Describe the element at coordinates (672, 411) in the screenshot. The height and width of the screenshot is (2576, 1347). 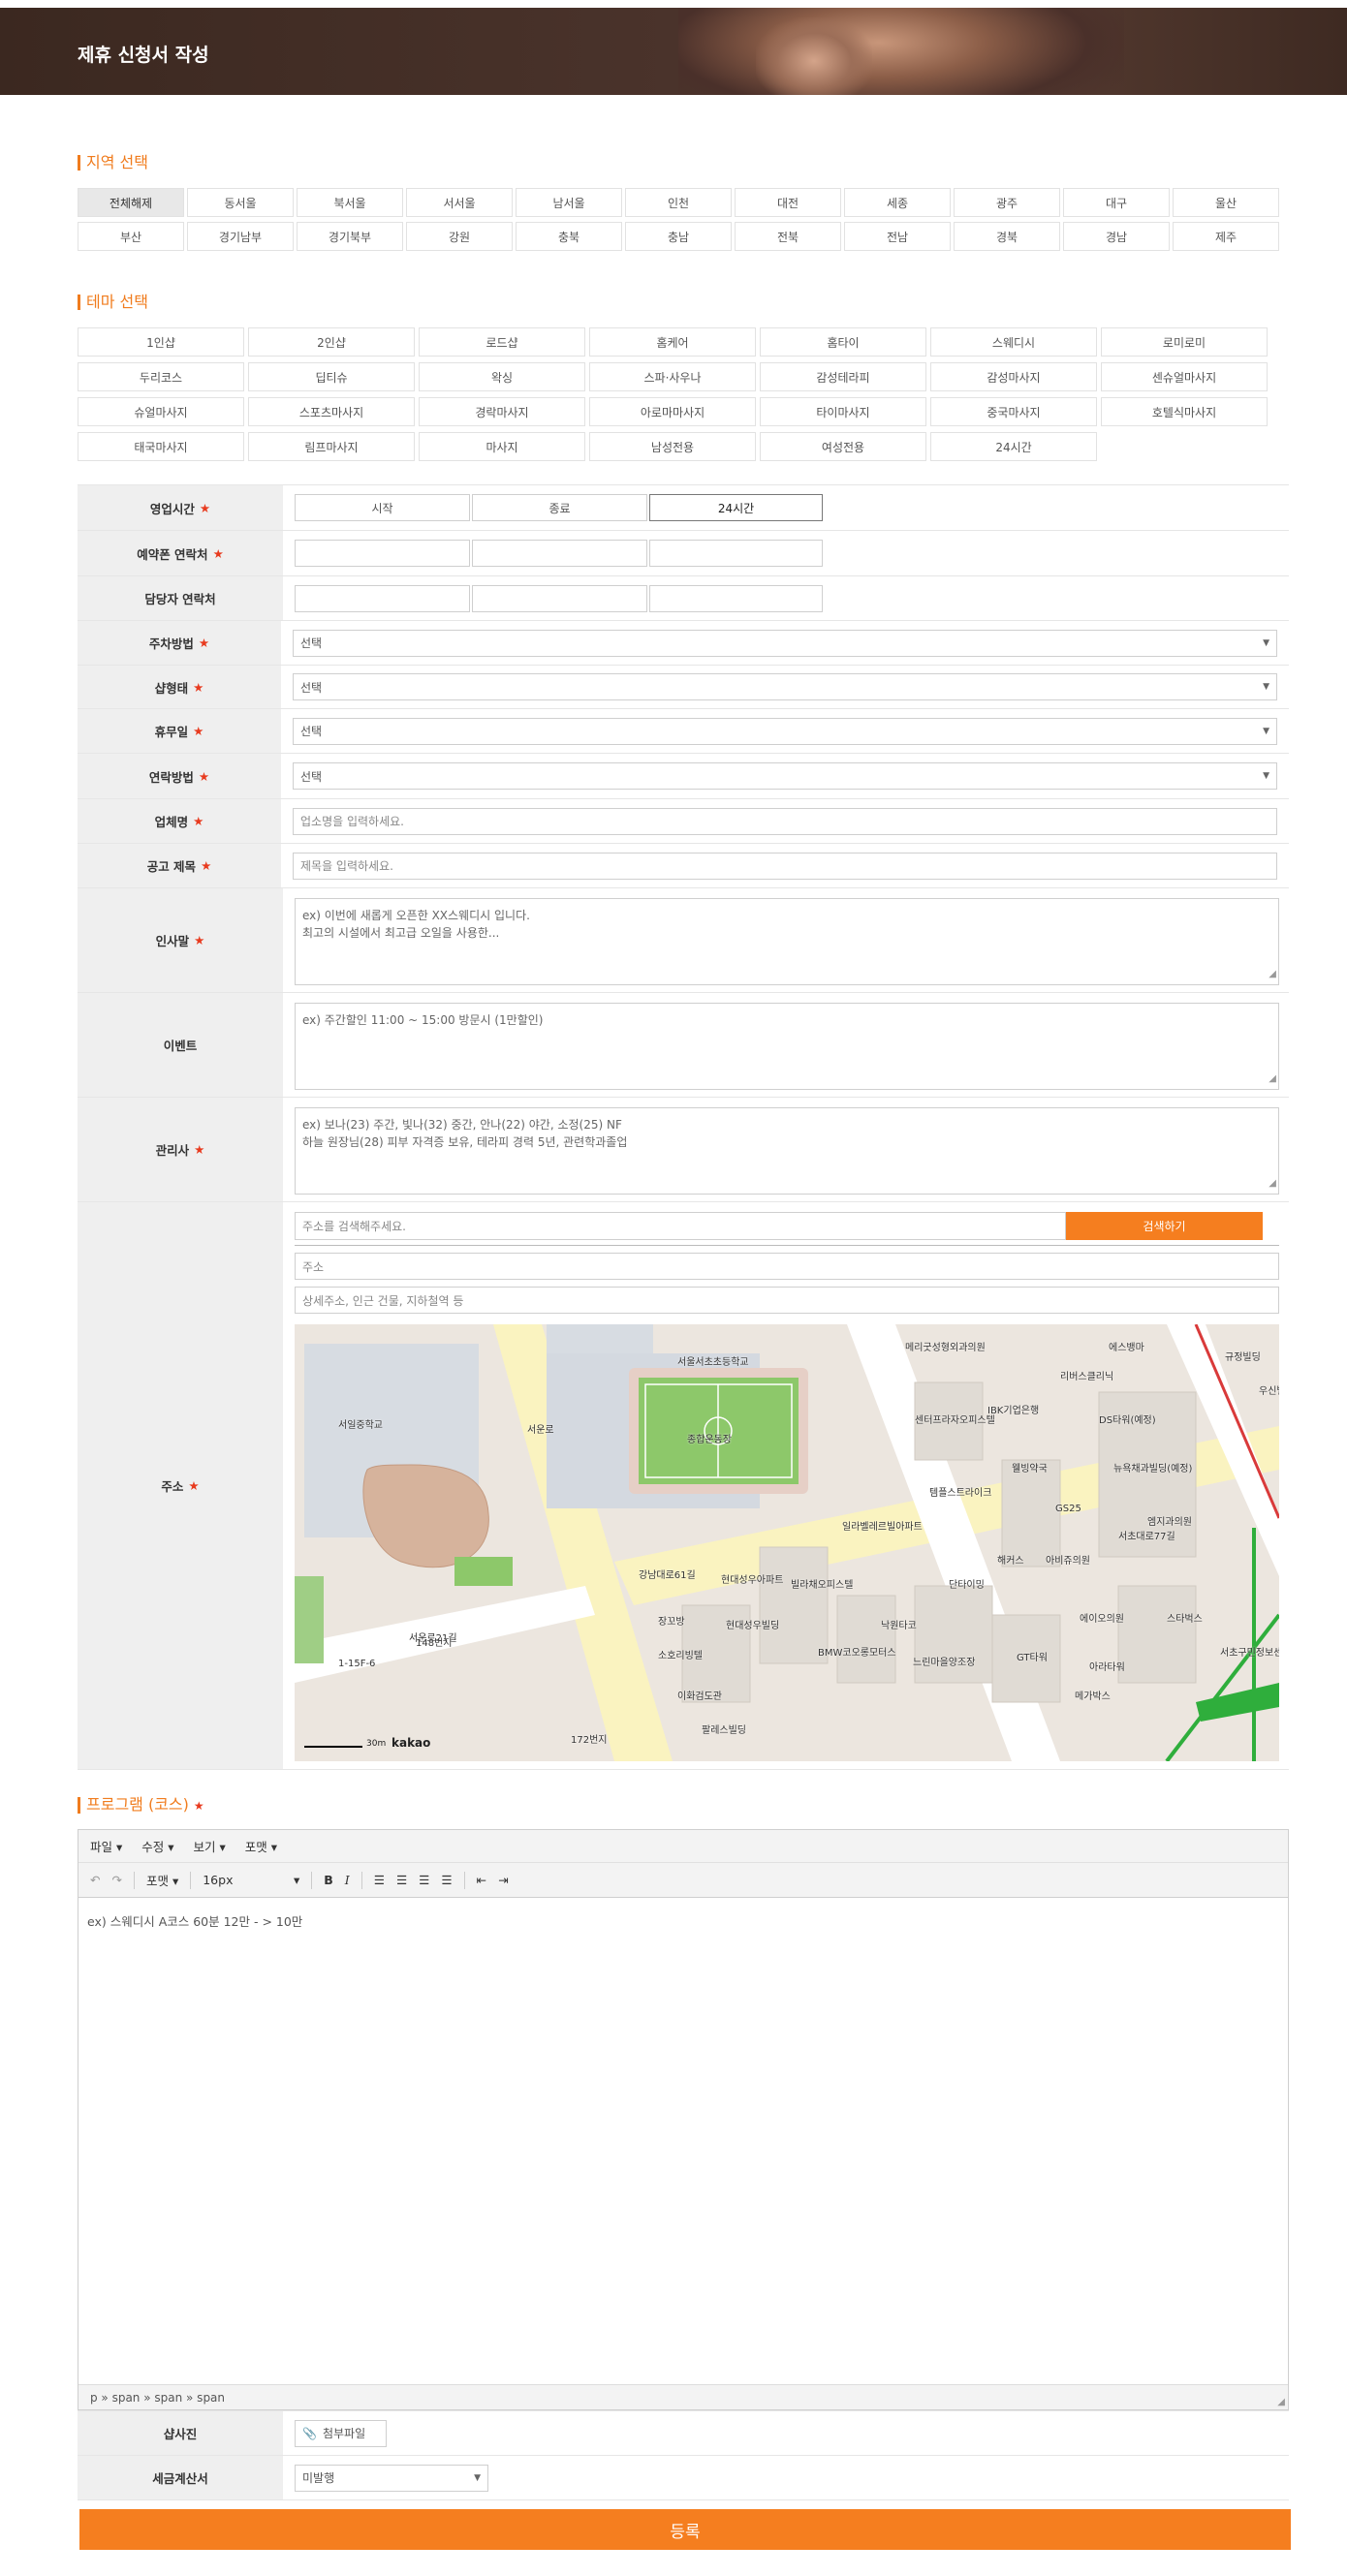
I see `theme-item: 아로마마사지` at that location.